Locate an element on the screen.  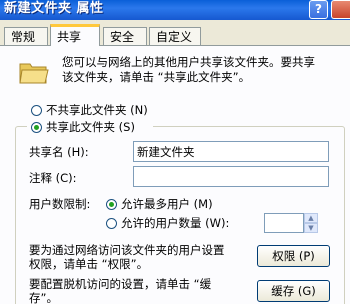
share-name-label: 共享名 (H): is located at coordinates (59, 152).